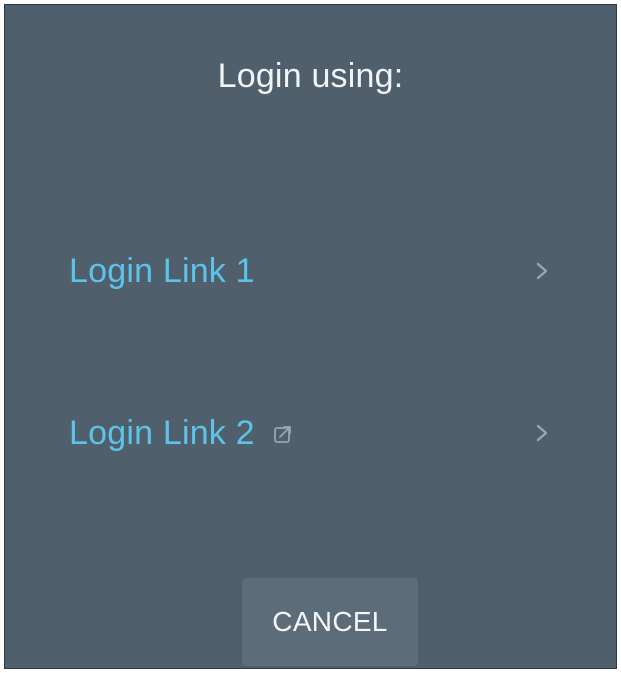  What do you see at coordinates (162, 270) in the screenshot?
I see `login-link-1-label: Login Link 1` at bounding box center [162, 270].